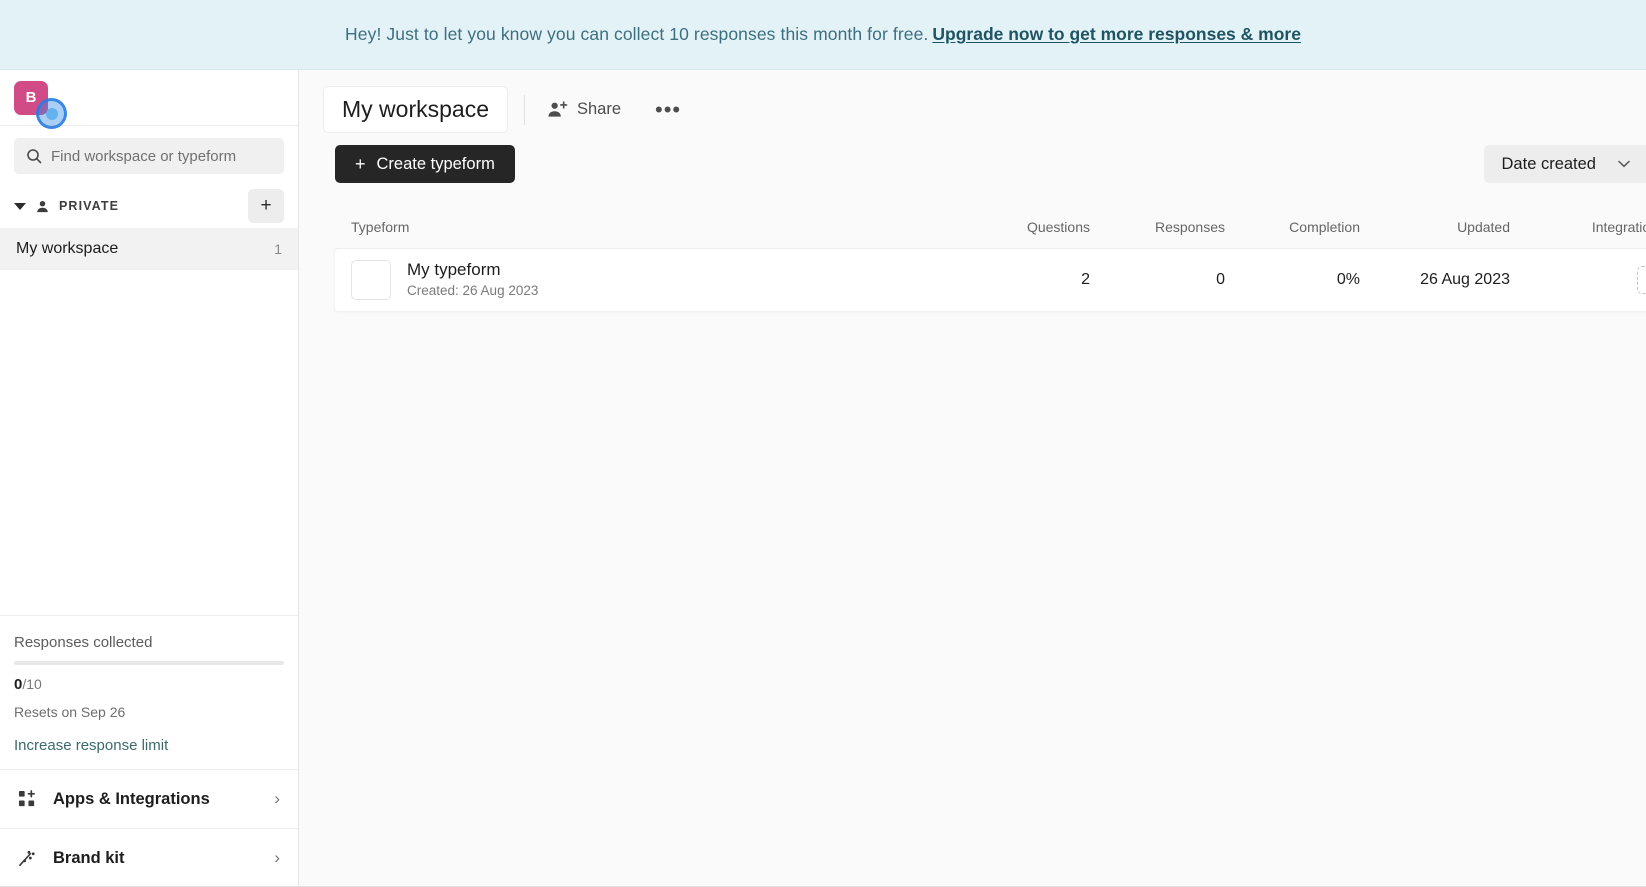 This screenshot has width=1646, height=887. What do you see at coordinates (1548, 163) in the screenshot?
I see `sort-value: Date created` at bounding box center [1548, 163].